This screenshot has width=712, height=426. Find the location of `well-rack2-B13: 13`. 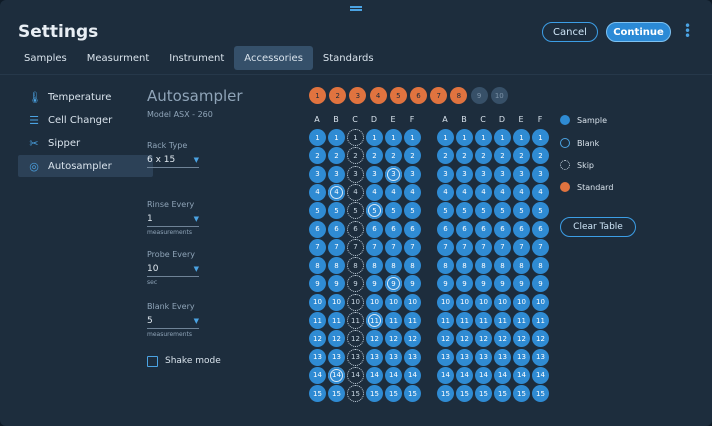

well-rack2-B13: 13 is located at coordinates (464, 357).